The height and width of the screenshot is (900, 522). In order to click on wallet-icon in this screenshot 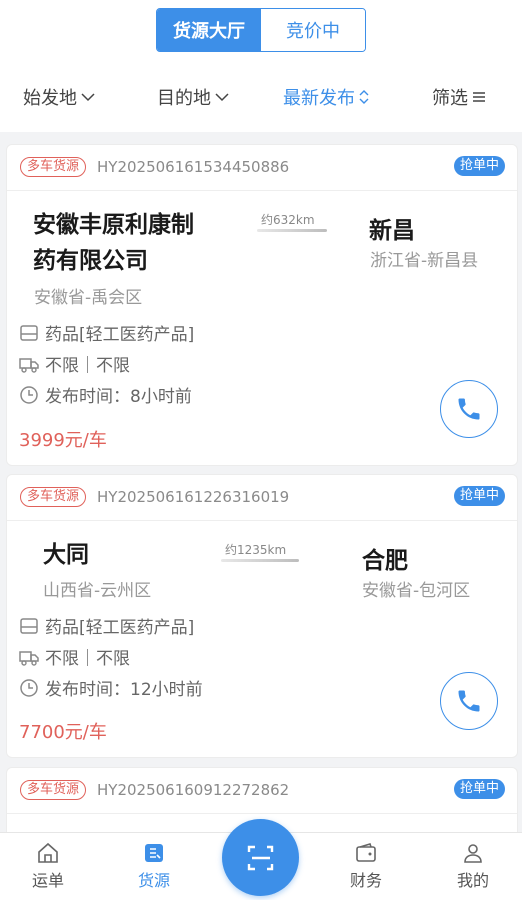, I will do `click(366, 852)`.